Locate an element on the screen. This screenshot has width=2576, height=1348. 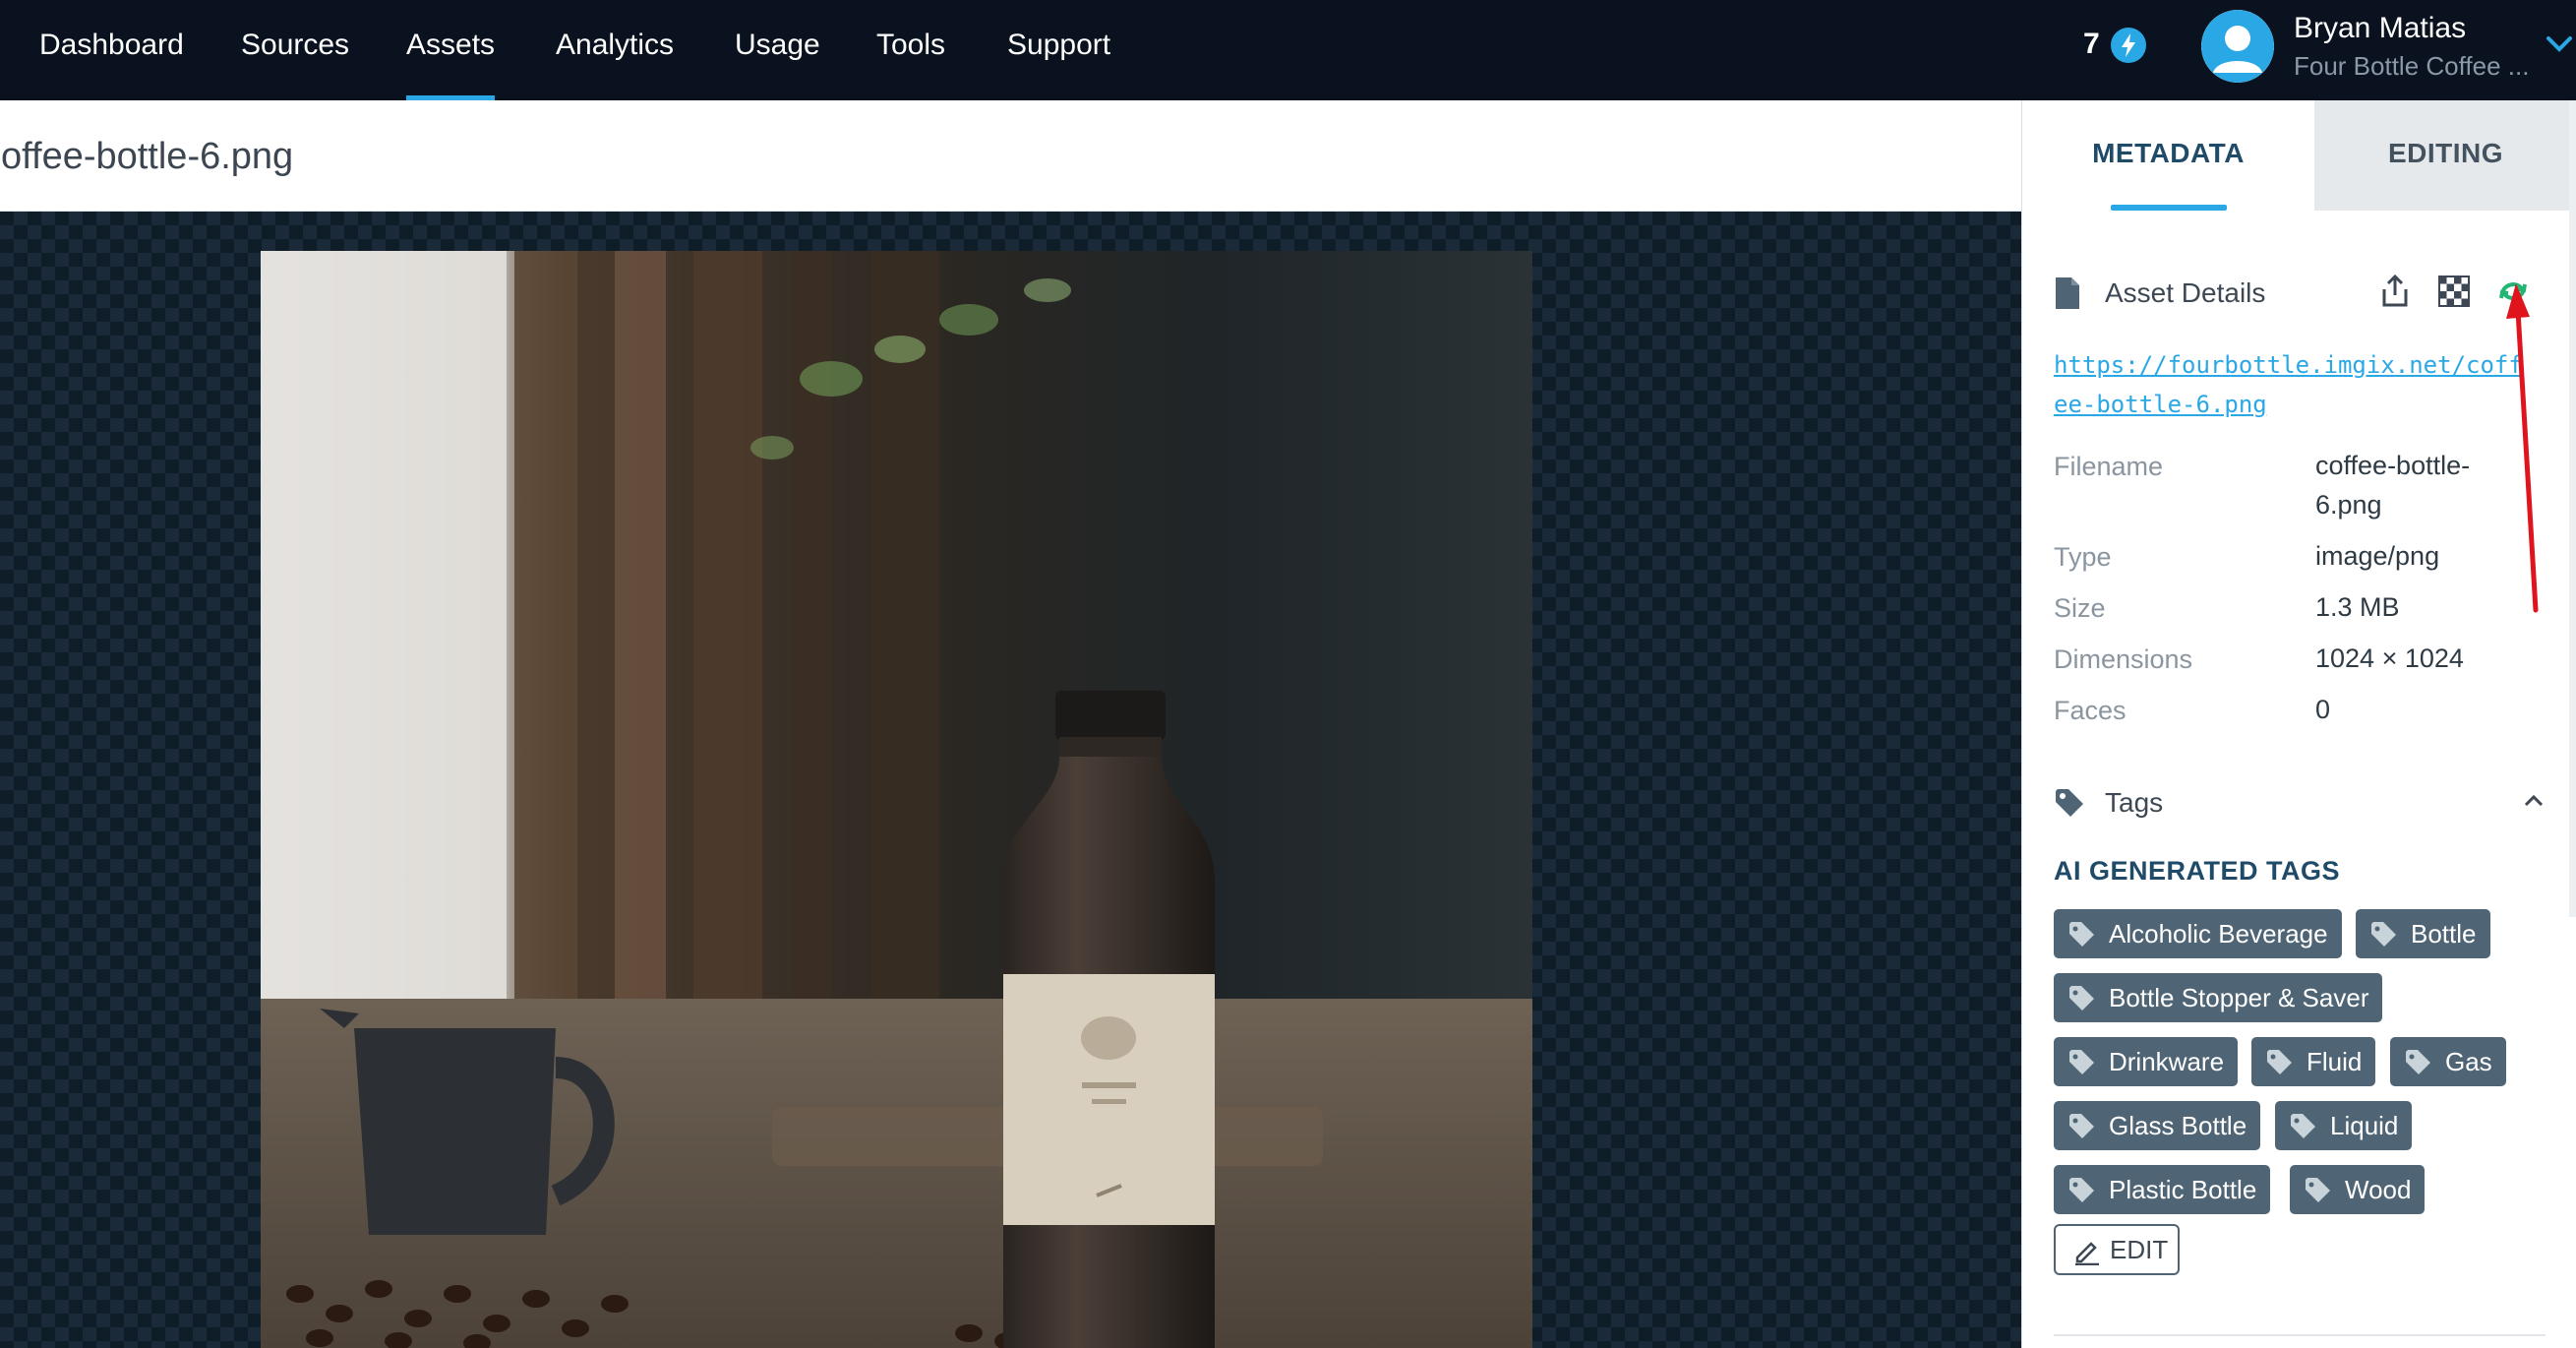
asset-title: coffee-bottle-6.png is located at coordinates (147, 156).